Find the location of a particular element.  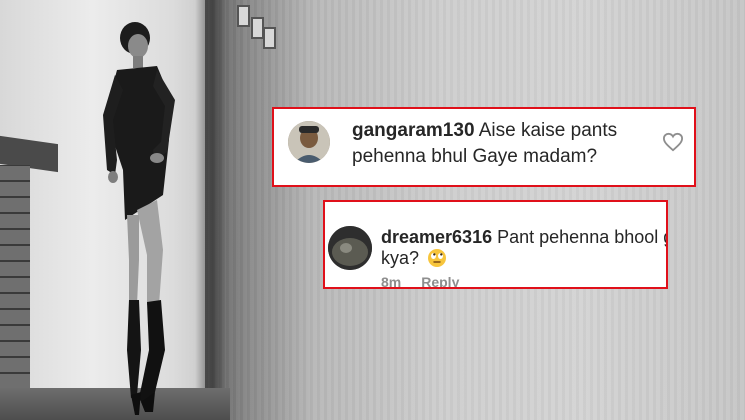

comment-username: gangaram130 is located at coordinates (413, 130).